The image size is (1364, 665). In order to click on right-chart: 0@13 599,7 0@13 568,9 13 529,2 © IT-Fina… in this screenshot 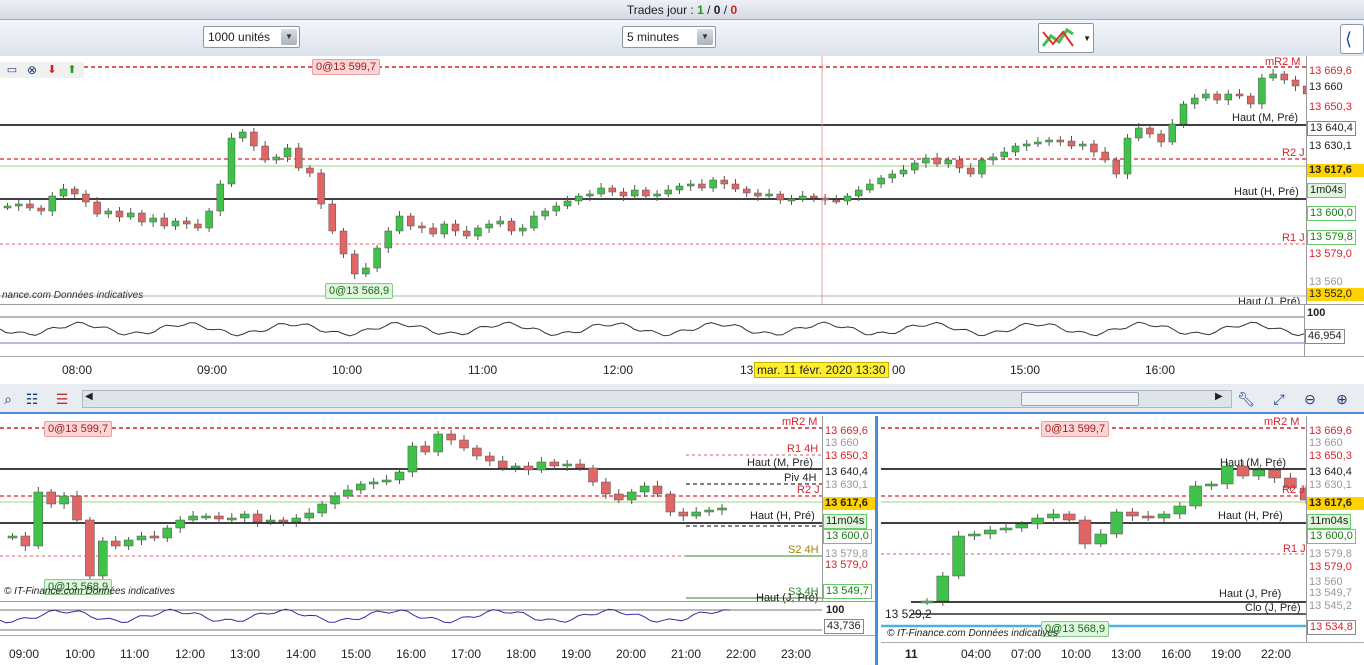, I will do `click(1122, 540)`.